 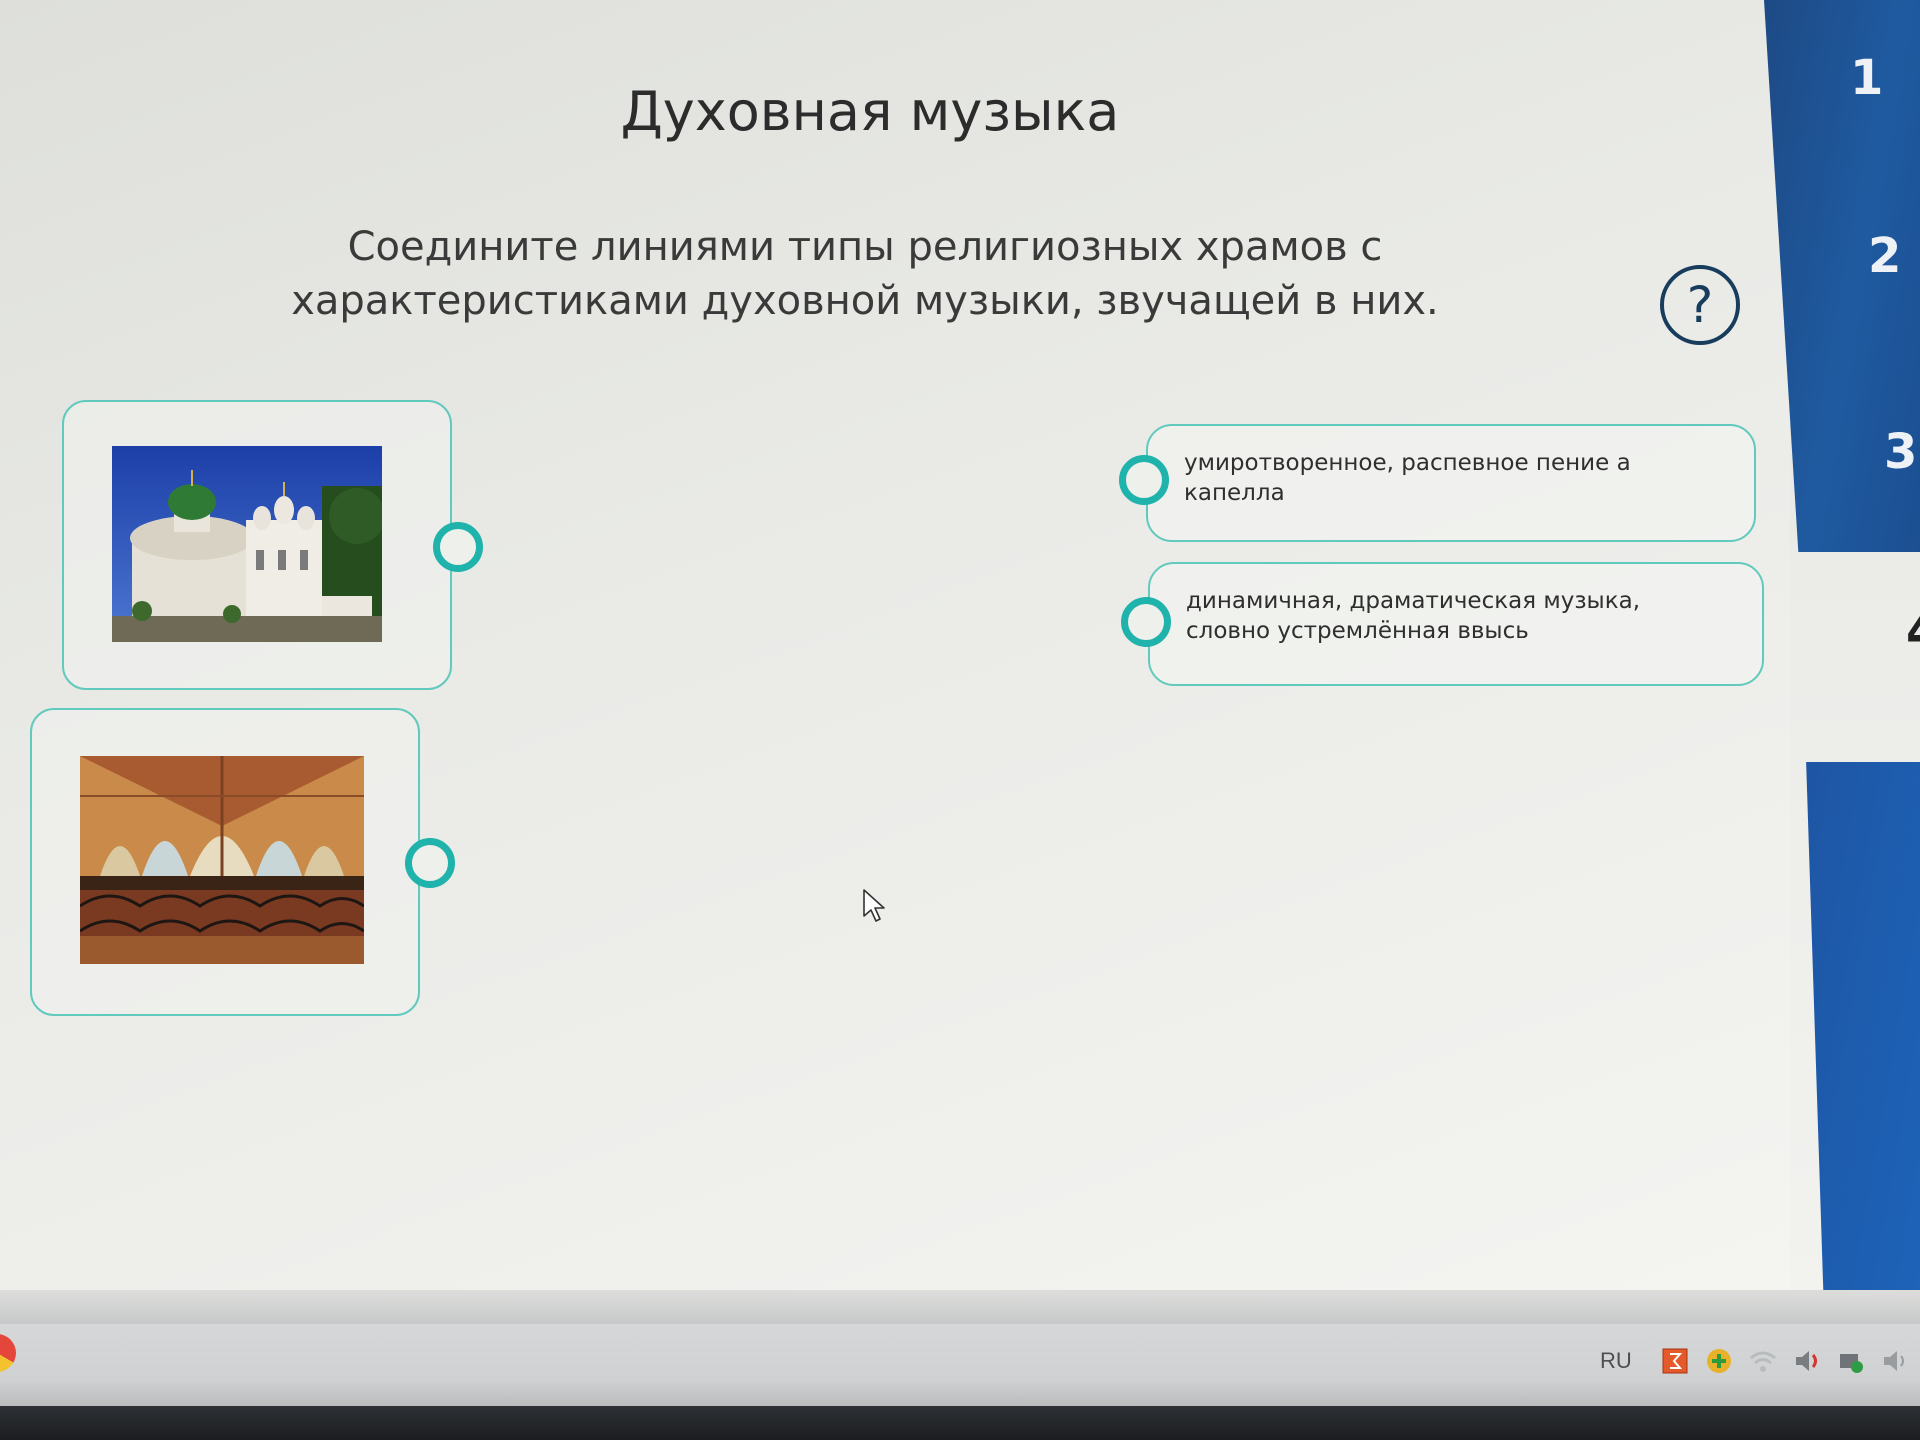 I want to click on left-item-gothic-cathedral, so click(x=242, y=862).